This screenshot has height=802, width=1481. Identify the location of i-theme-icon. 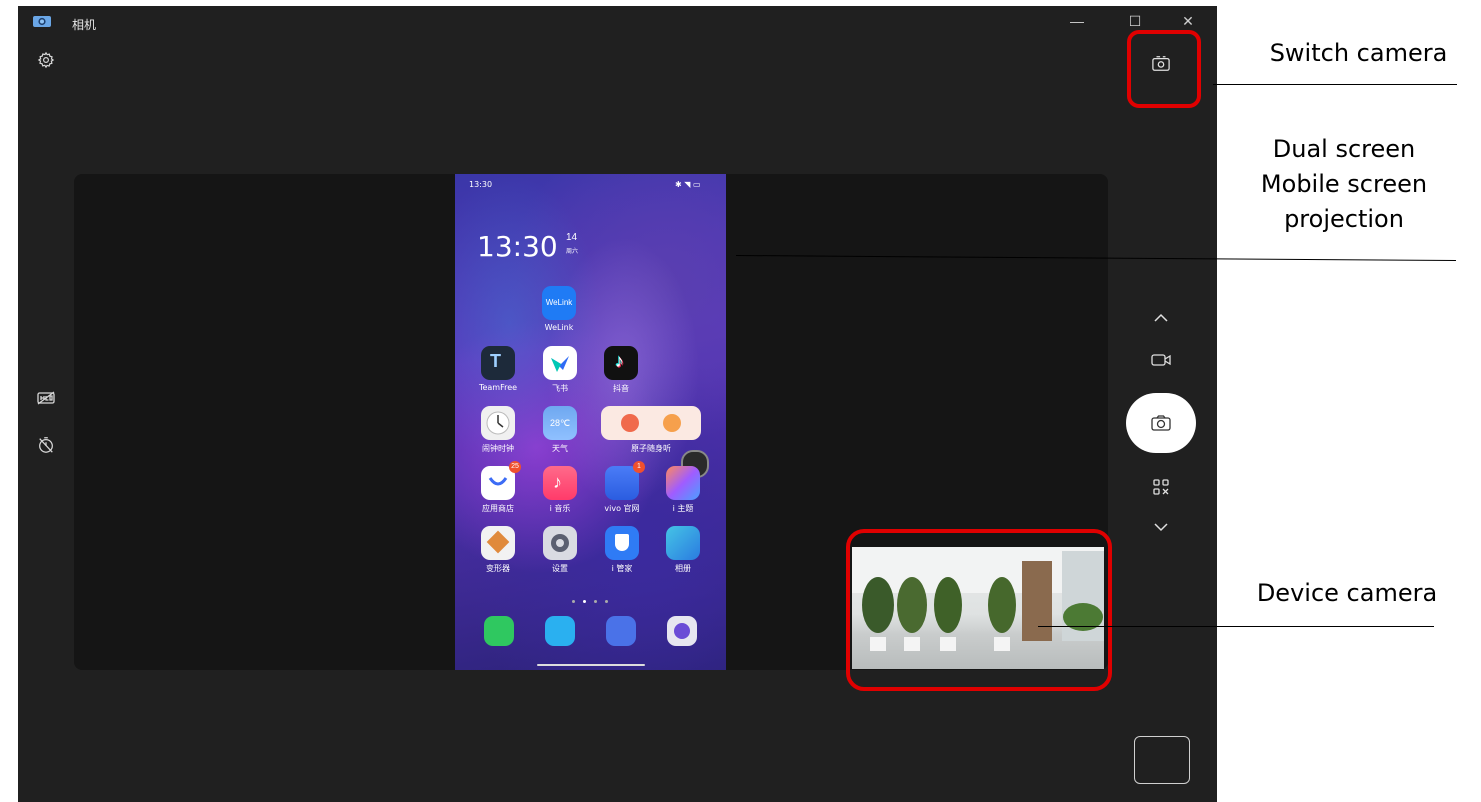
(683, 483).